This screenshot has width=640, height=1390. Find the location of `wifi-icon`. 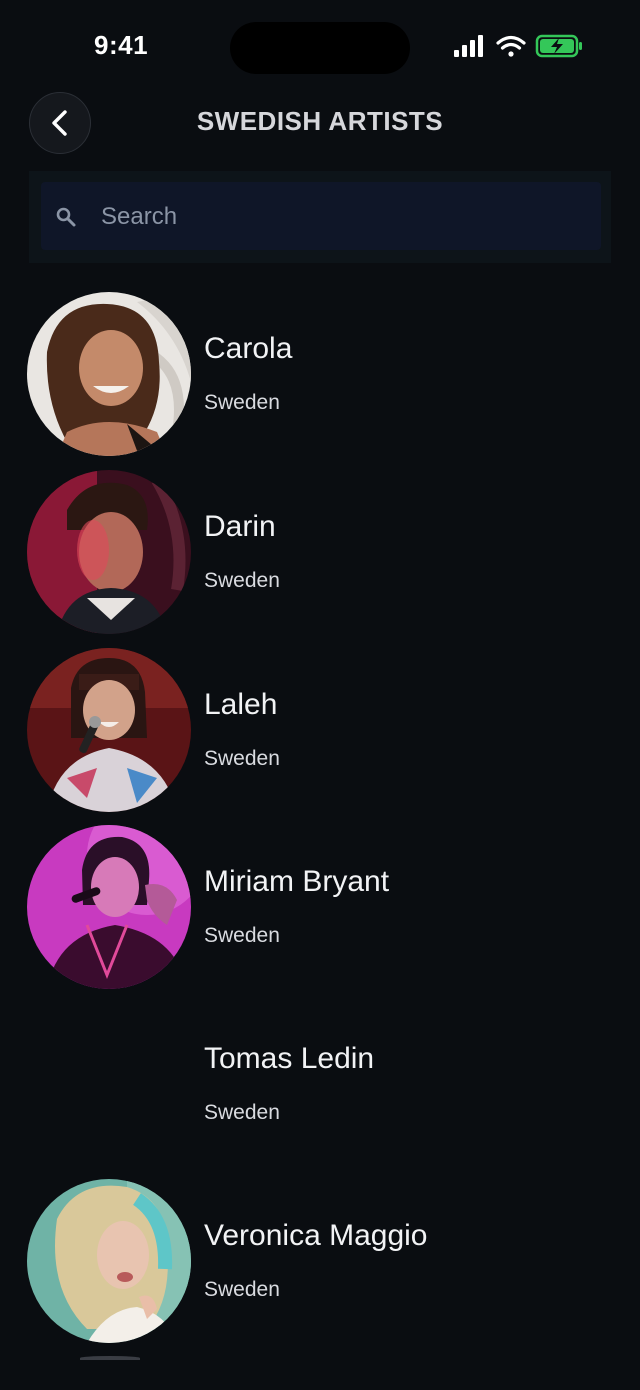

wifi-icon is located at coordinates (511, 46).